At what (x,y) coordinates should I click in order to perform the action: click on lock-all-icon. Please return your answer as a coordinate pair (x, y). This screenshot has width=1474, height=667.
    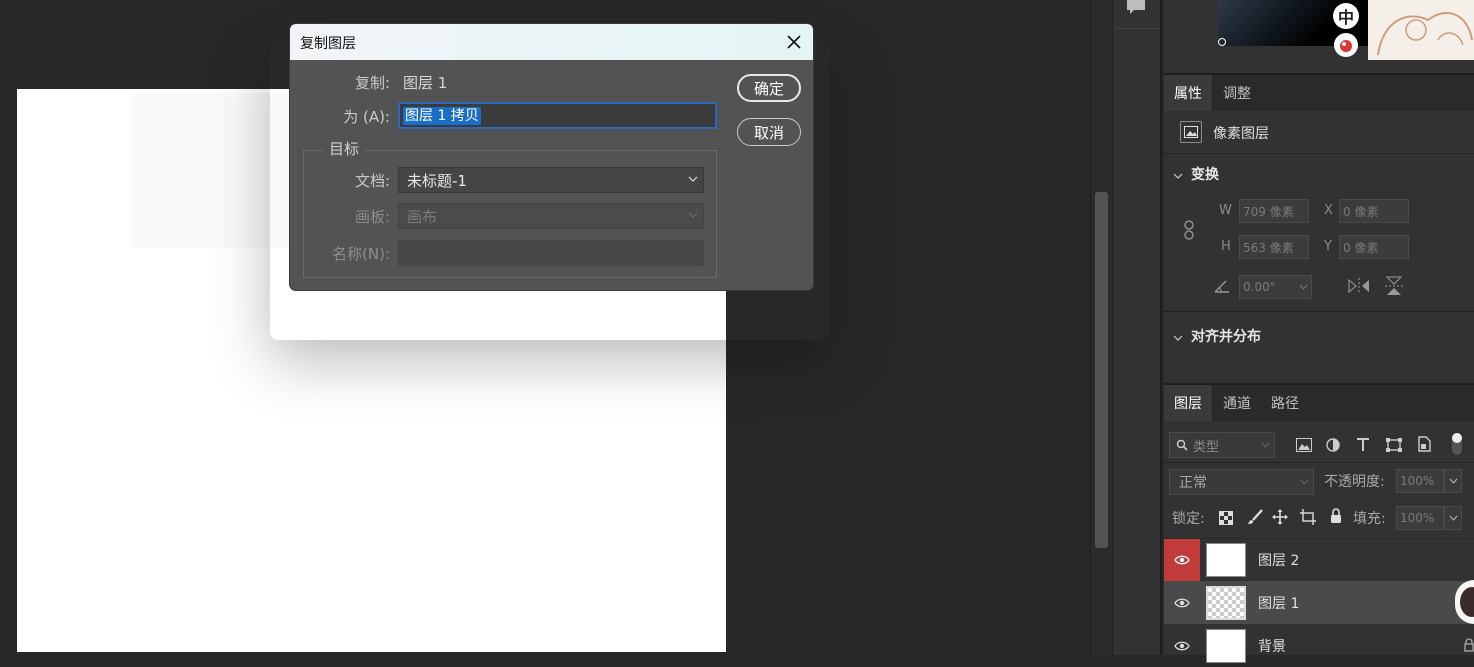
    Looking at the image, I should click on (1336, 518).